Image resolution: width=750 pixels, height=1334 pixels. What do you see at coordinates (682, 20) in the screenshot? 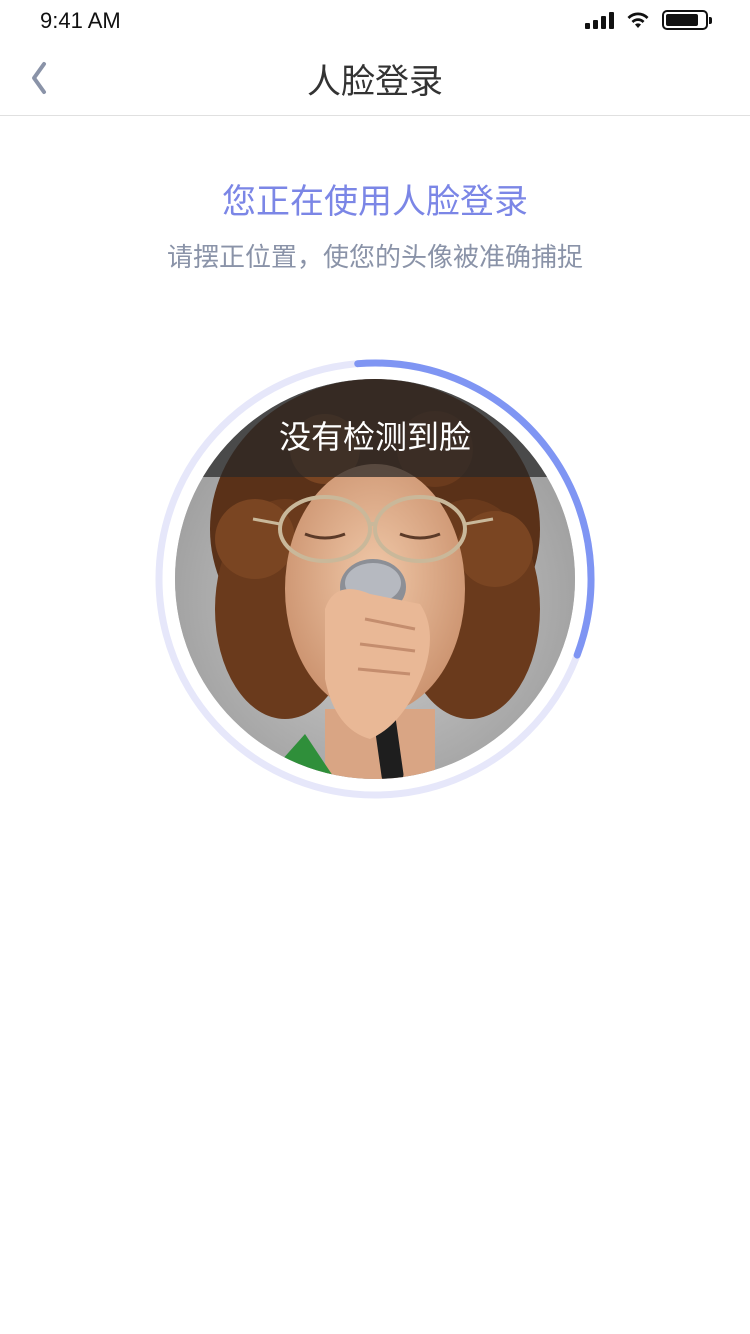
I see `battery-fill` at bounding box center [682, 20].